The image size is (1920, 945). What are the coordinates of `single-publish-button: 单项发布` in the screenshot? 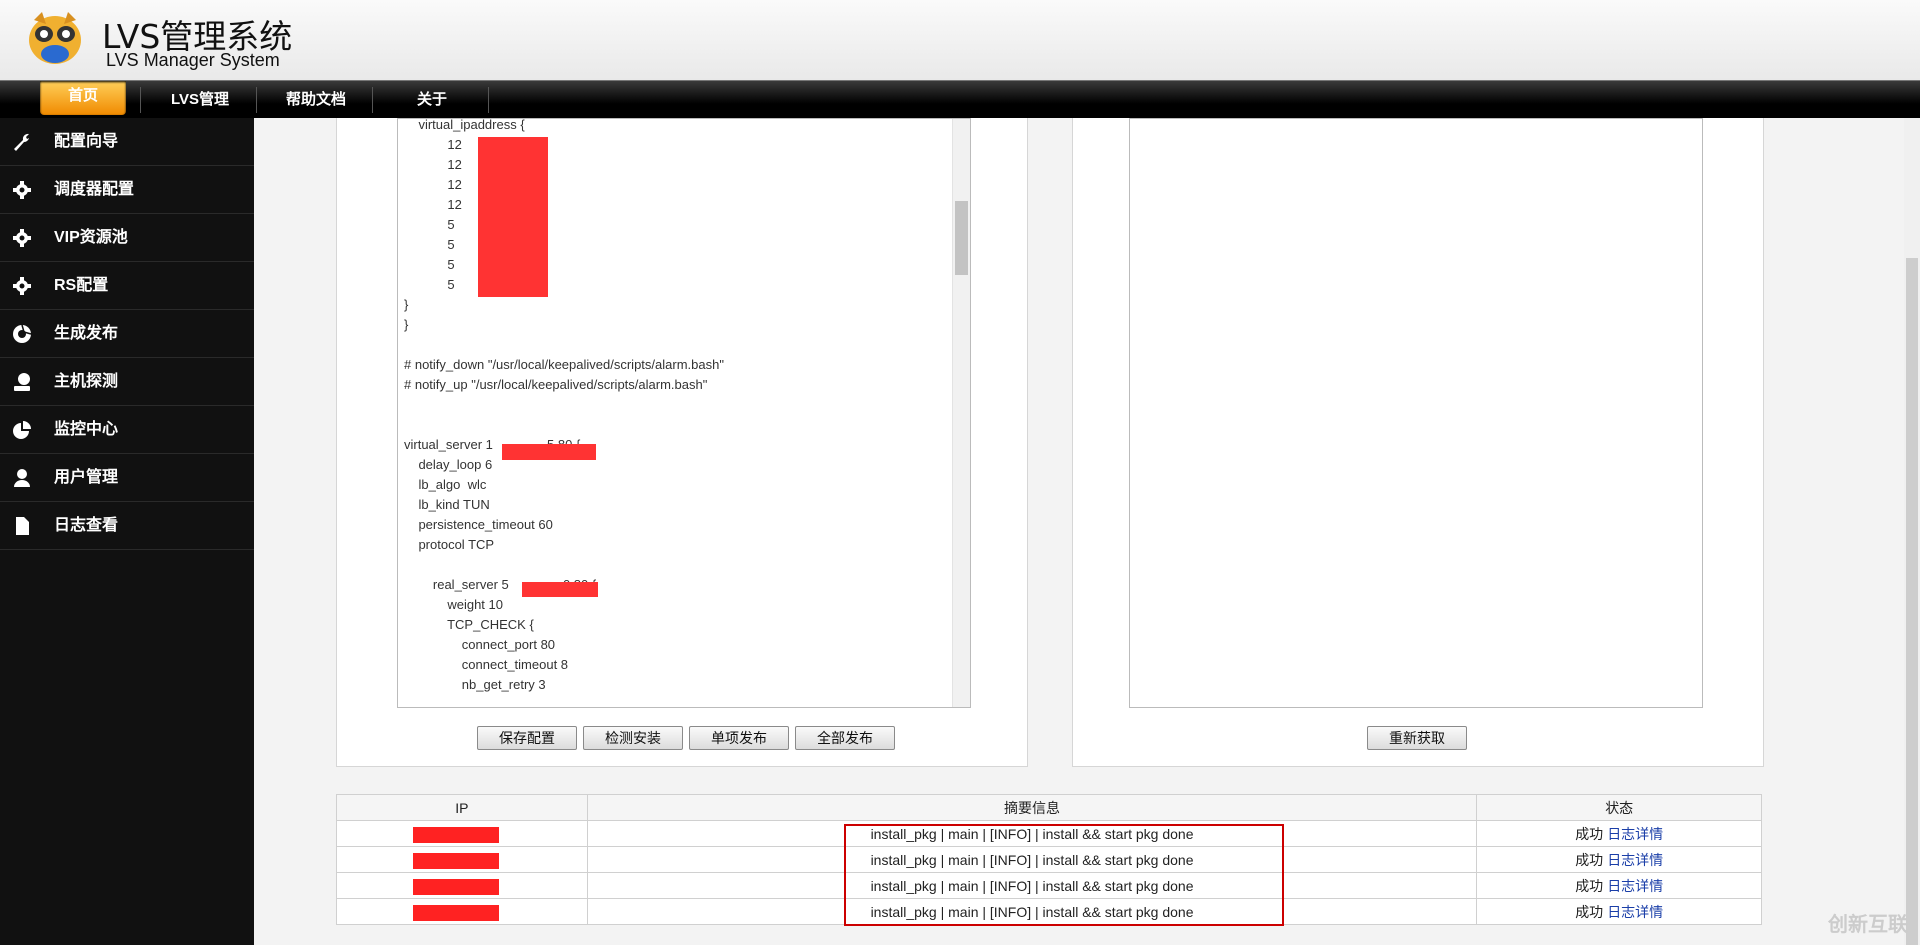 It's located at (739, 738).